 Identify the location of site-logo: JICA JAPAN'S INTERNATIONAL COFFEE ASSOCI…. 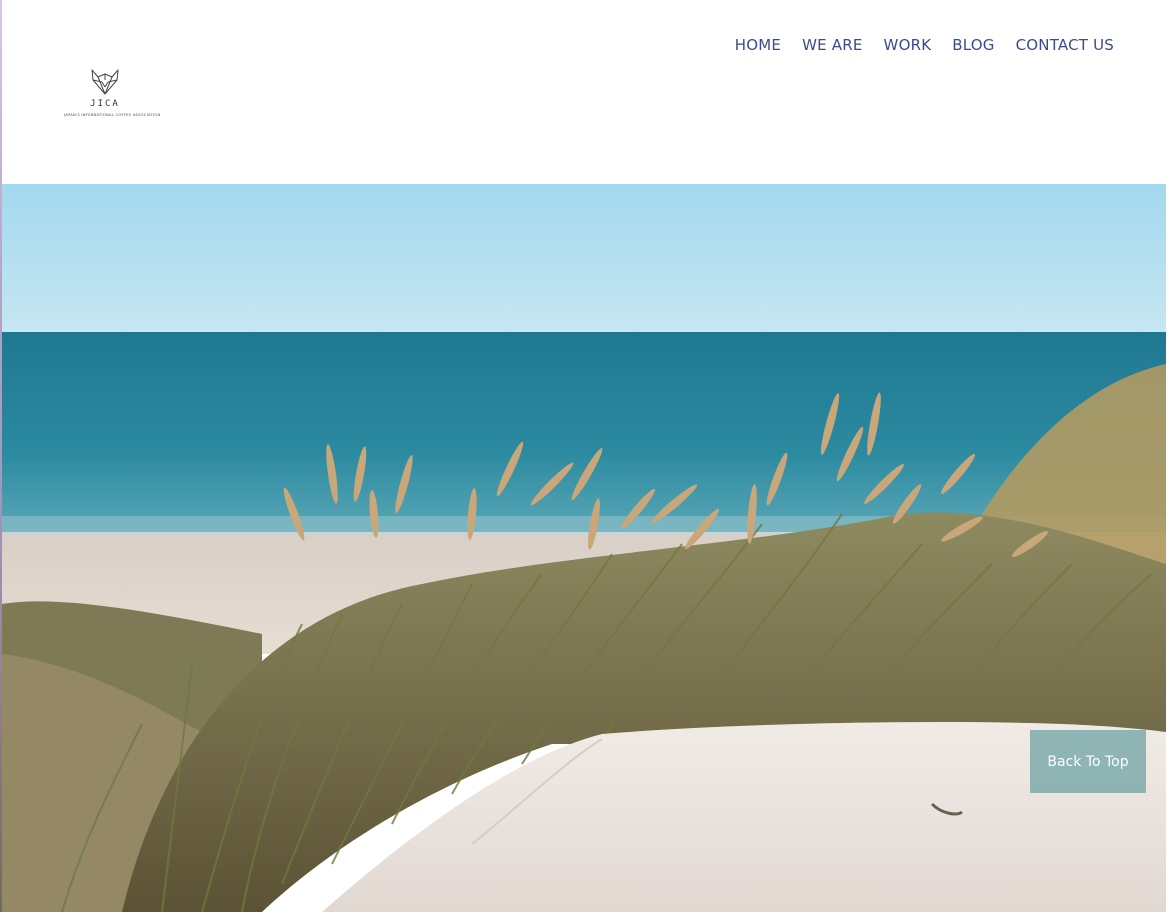
(112, 93).